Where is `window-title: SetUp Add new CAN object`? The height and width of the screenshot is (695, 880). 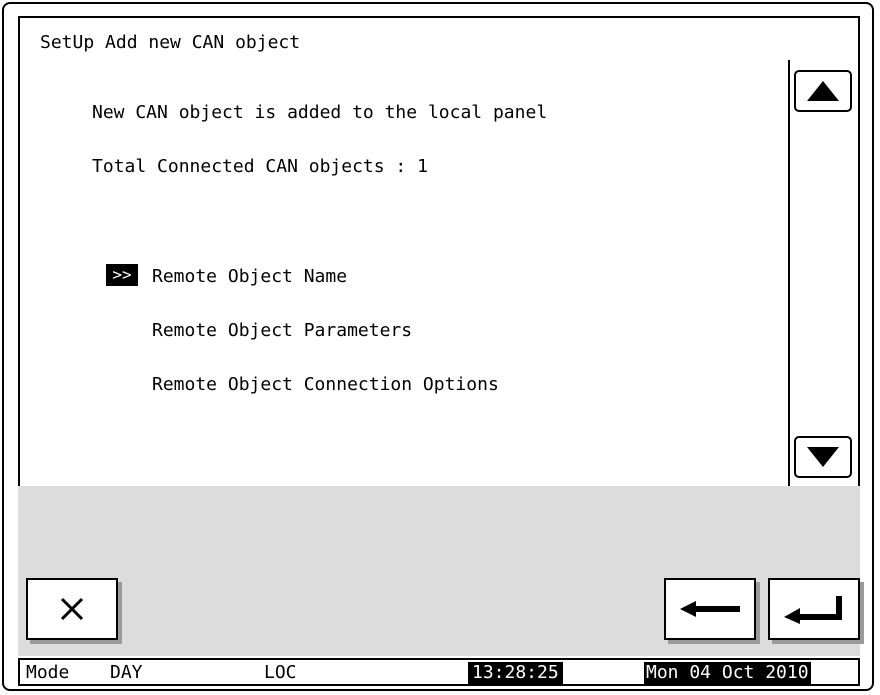
window-title: SetUp Add new CAN object is located at coordinates (170, 42).